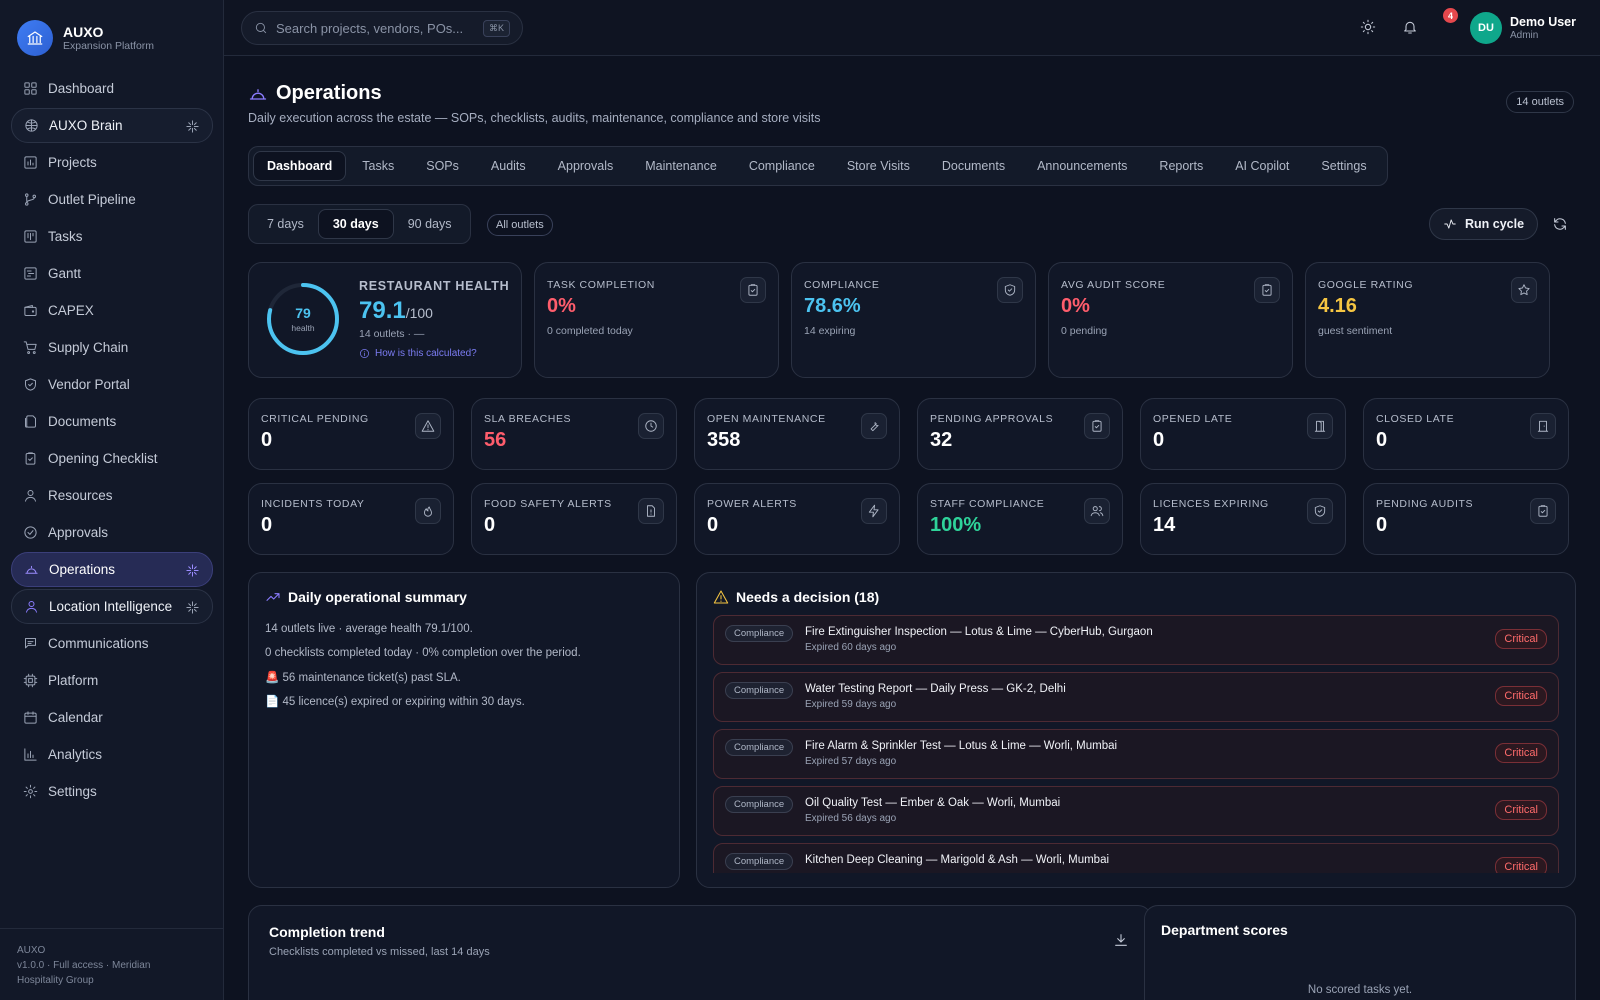  Describe the element at coordinates (442, 166) in the screenshot. I see `tab-sops: SOPs` at that location.